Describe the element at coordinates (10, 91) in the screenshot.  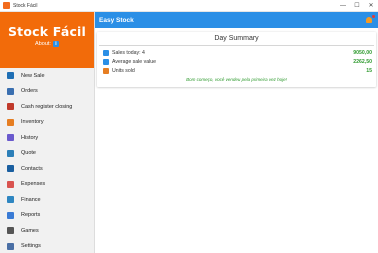
I see `orders-icon` at that location.